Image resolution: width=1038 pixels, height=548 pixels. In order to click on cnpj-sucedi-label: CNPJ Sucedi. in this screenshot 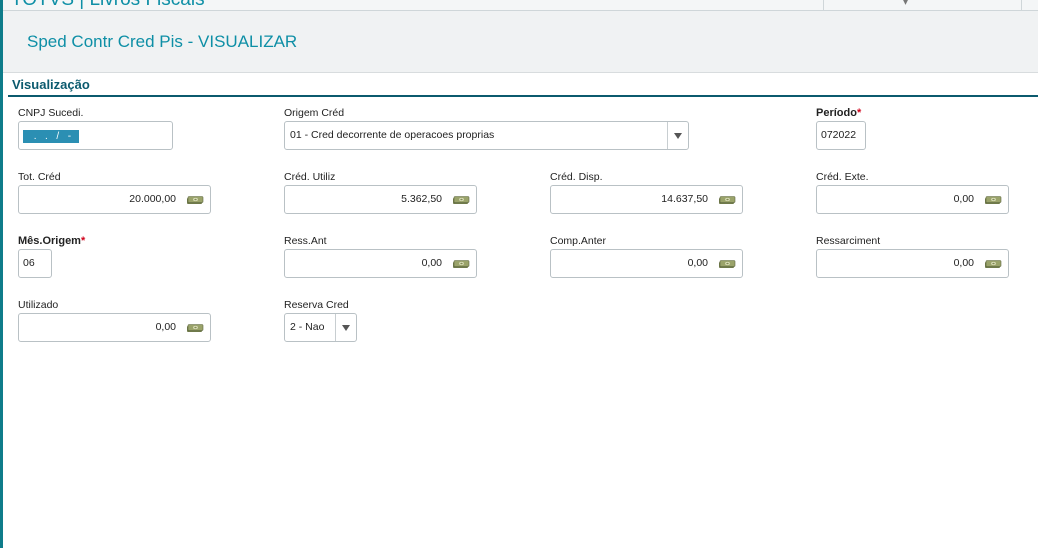, I will do `click(51, 113)`.